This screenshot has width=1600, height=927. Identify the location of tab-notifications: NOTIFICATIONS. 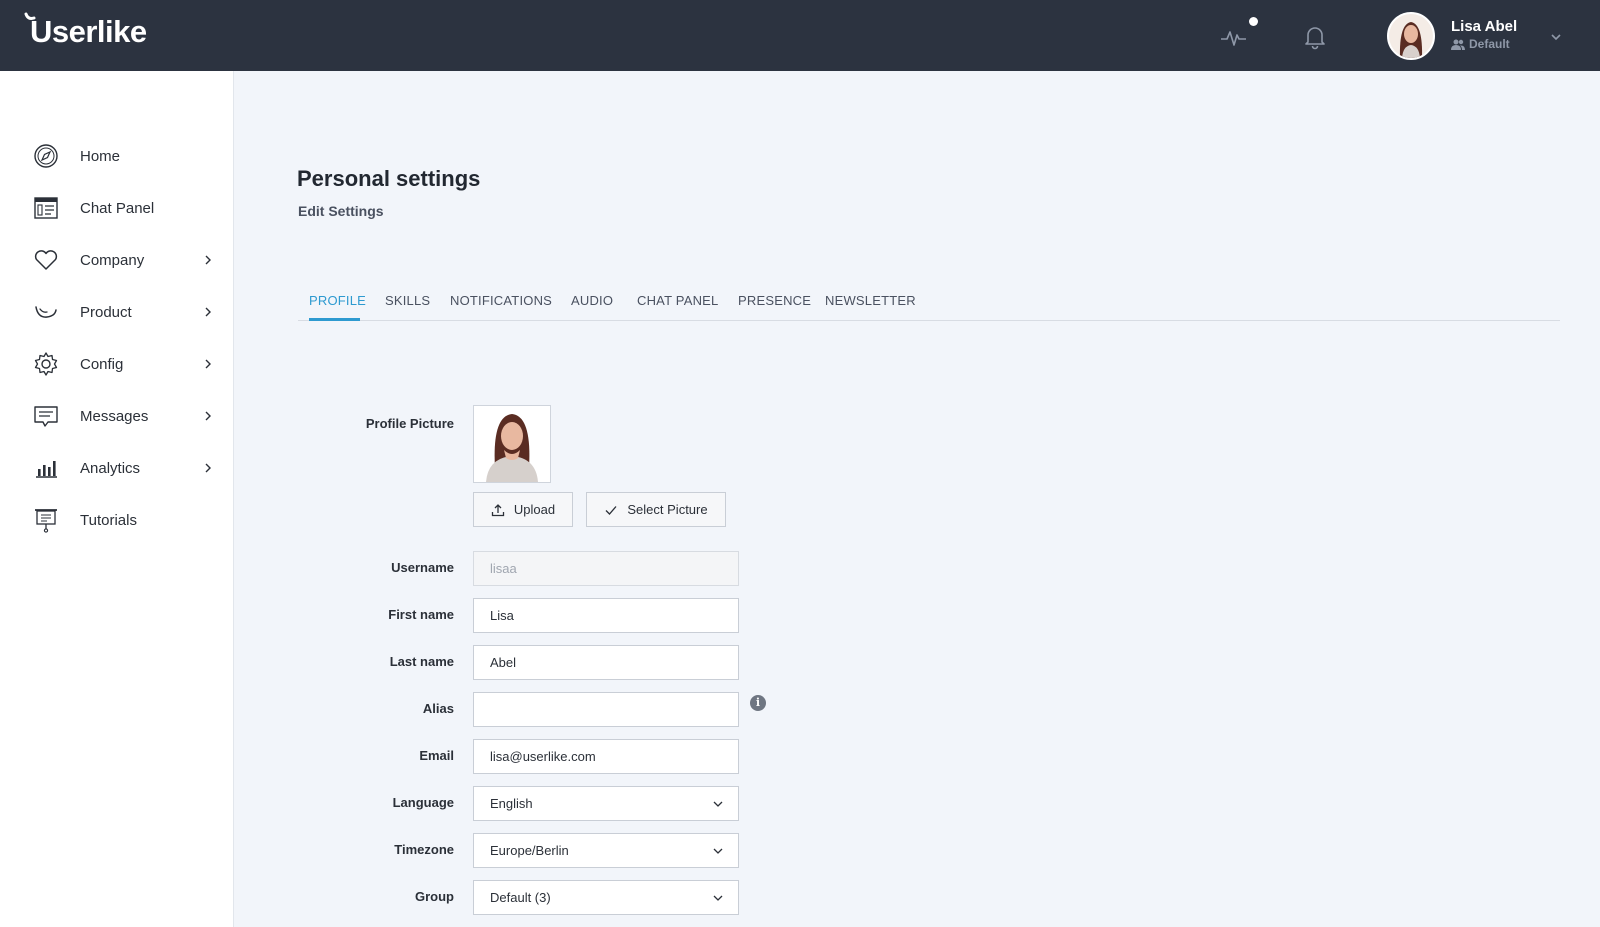
(501, 300).